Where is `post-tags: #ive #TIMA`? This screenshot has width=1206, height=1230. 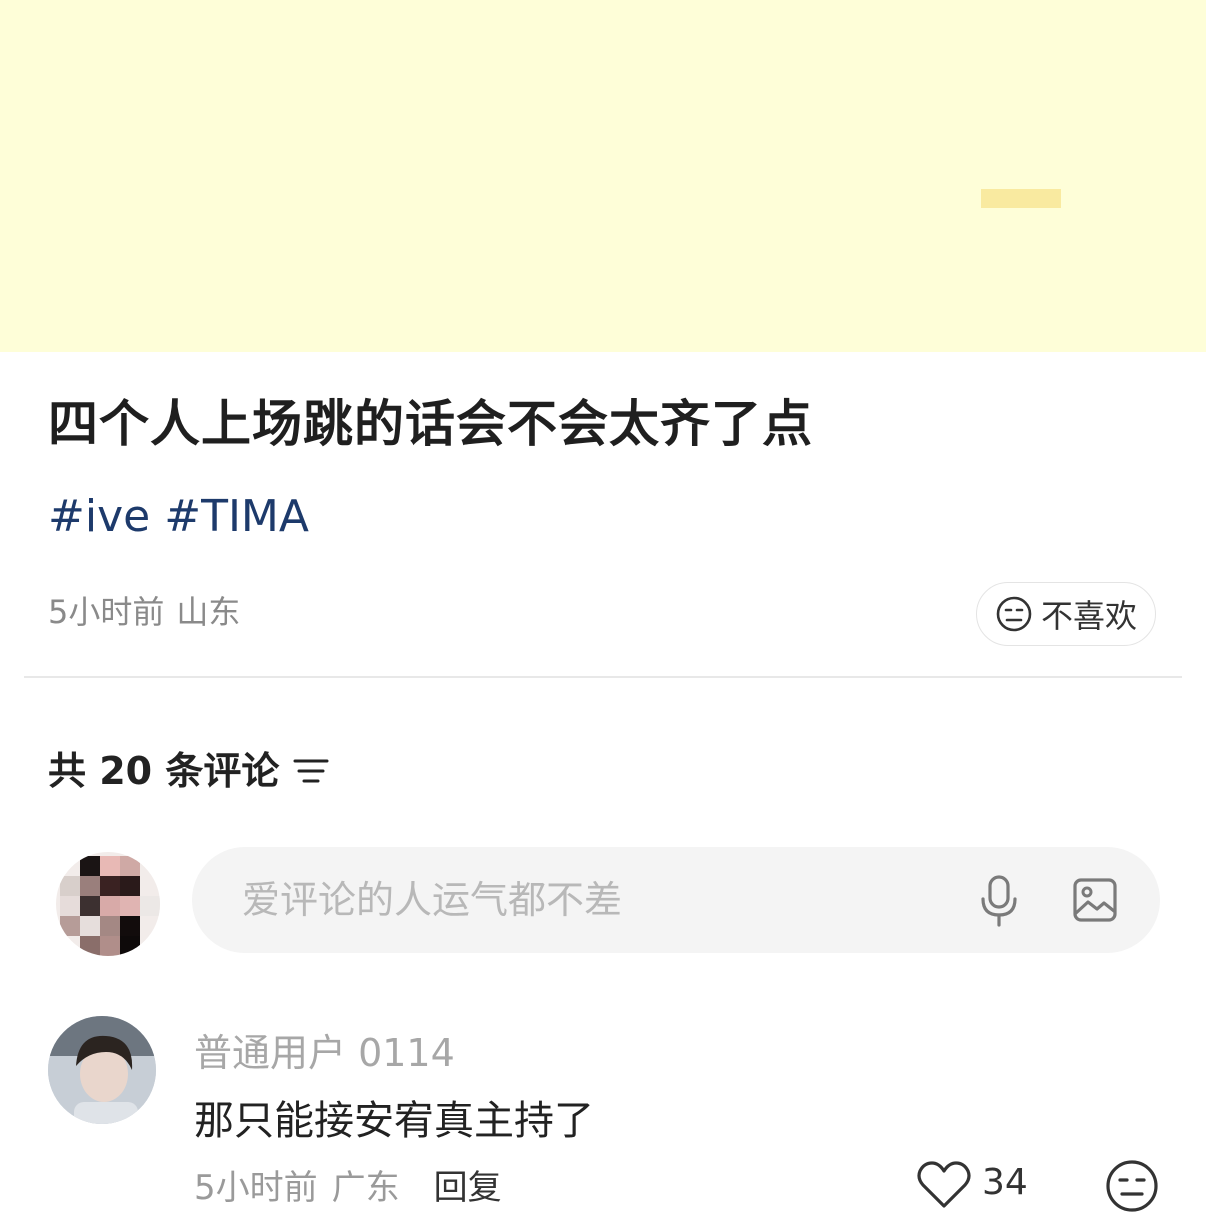 post-tags: #ive #TIMA is located at coordinates (185, 517).